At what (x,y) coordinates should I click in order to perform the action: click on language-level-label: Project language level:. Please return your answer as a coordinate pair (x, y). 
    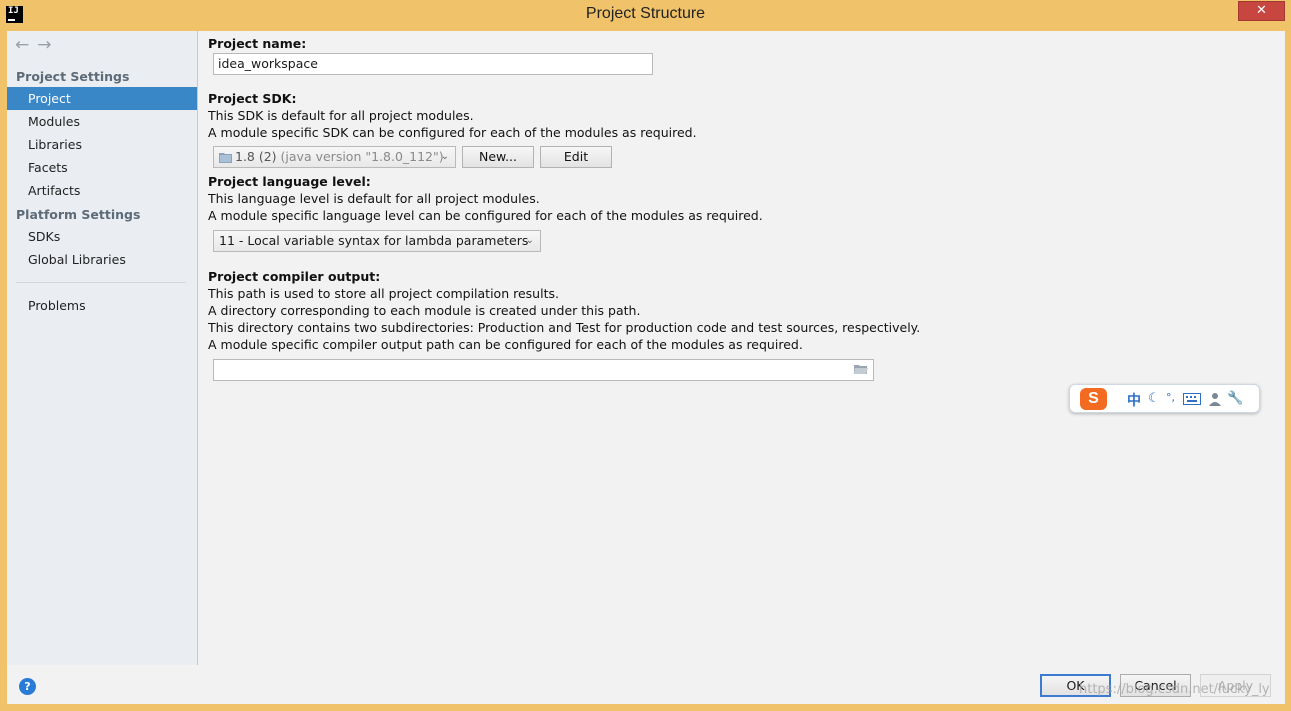
    Looking at the image, I should click on (289, 181).